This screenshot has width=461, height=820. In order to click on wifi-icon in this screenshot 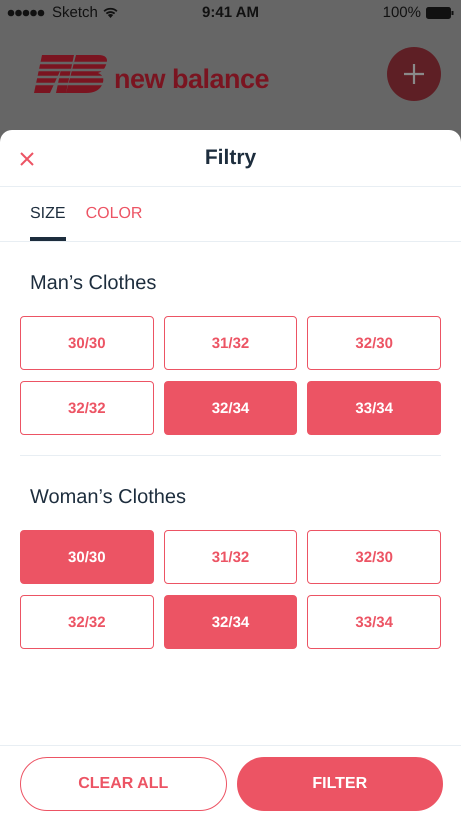, I will do `click(110, 12)`.